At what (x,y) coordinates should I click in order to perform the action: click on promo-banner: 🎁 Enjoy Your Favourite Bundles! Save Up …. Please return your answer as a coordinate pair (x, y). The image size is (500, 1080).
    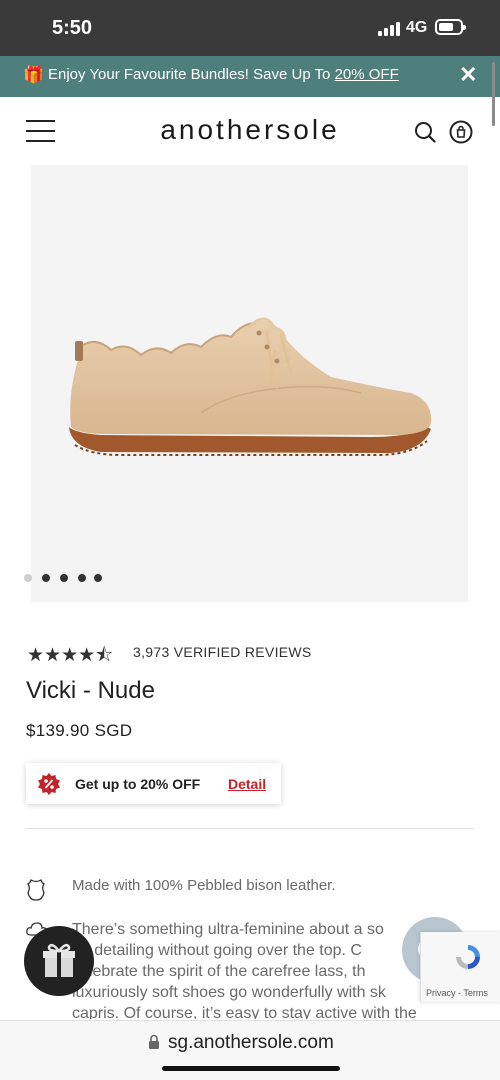
    Looking at the image, I should click on (250, 76).